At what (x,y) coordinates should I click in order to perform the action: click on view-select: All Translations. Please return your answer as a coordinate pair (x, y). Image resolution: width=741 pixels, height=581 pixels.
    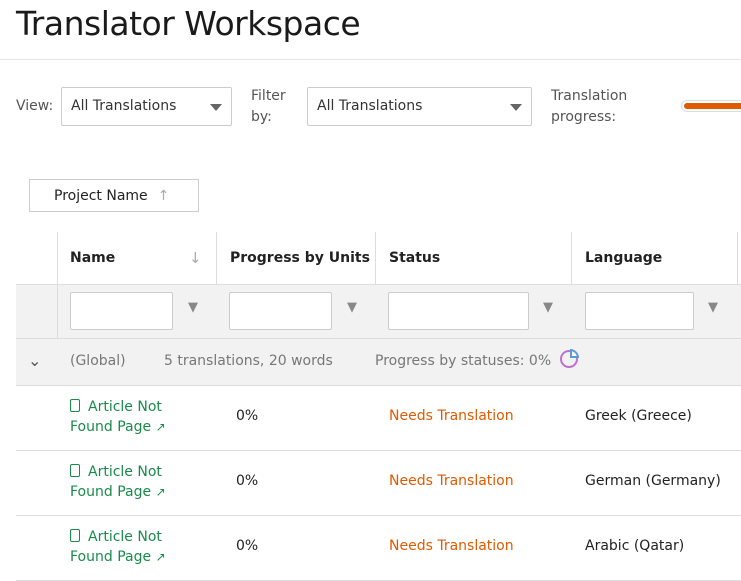
    Looking at the image, I should click on (146, 106).